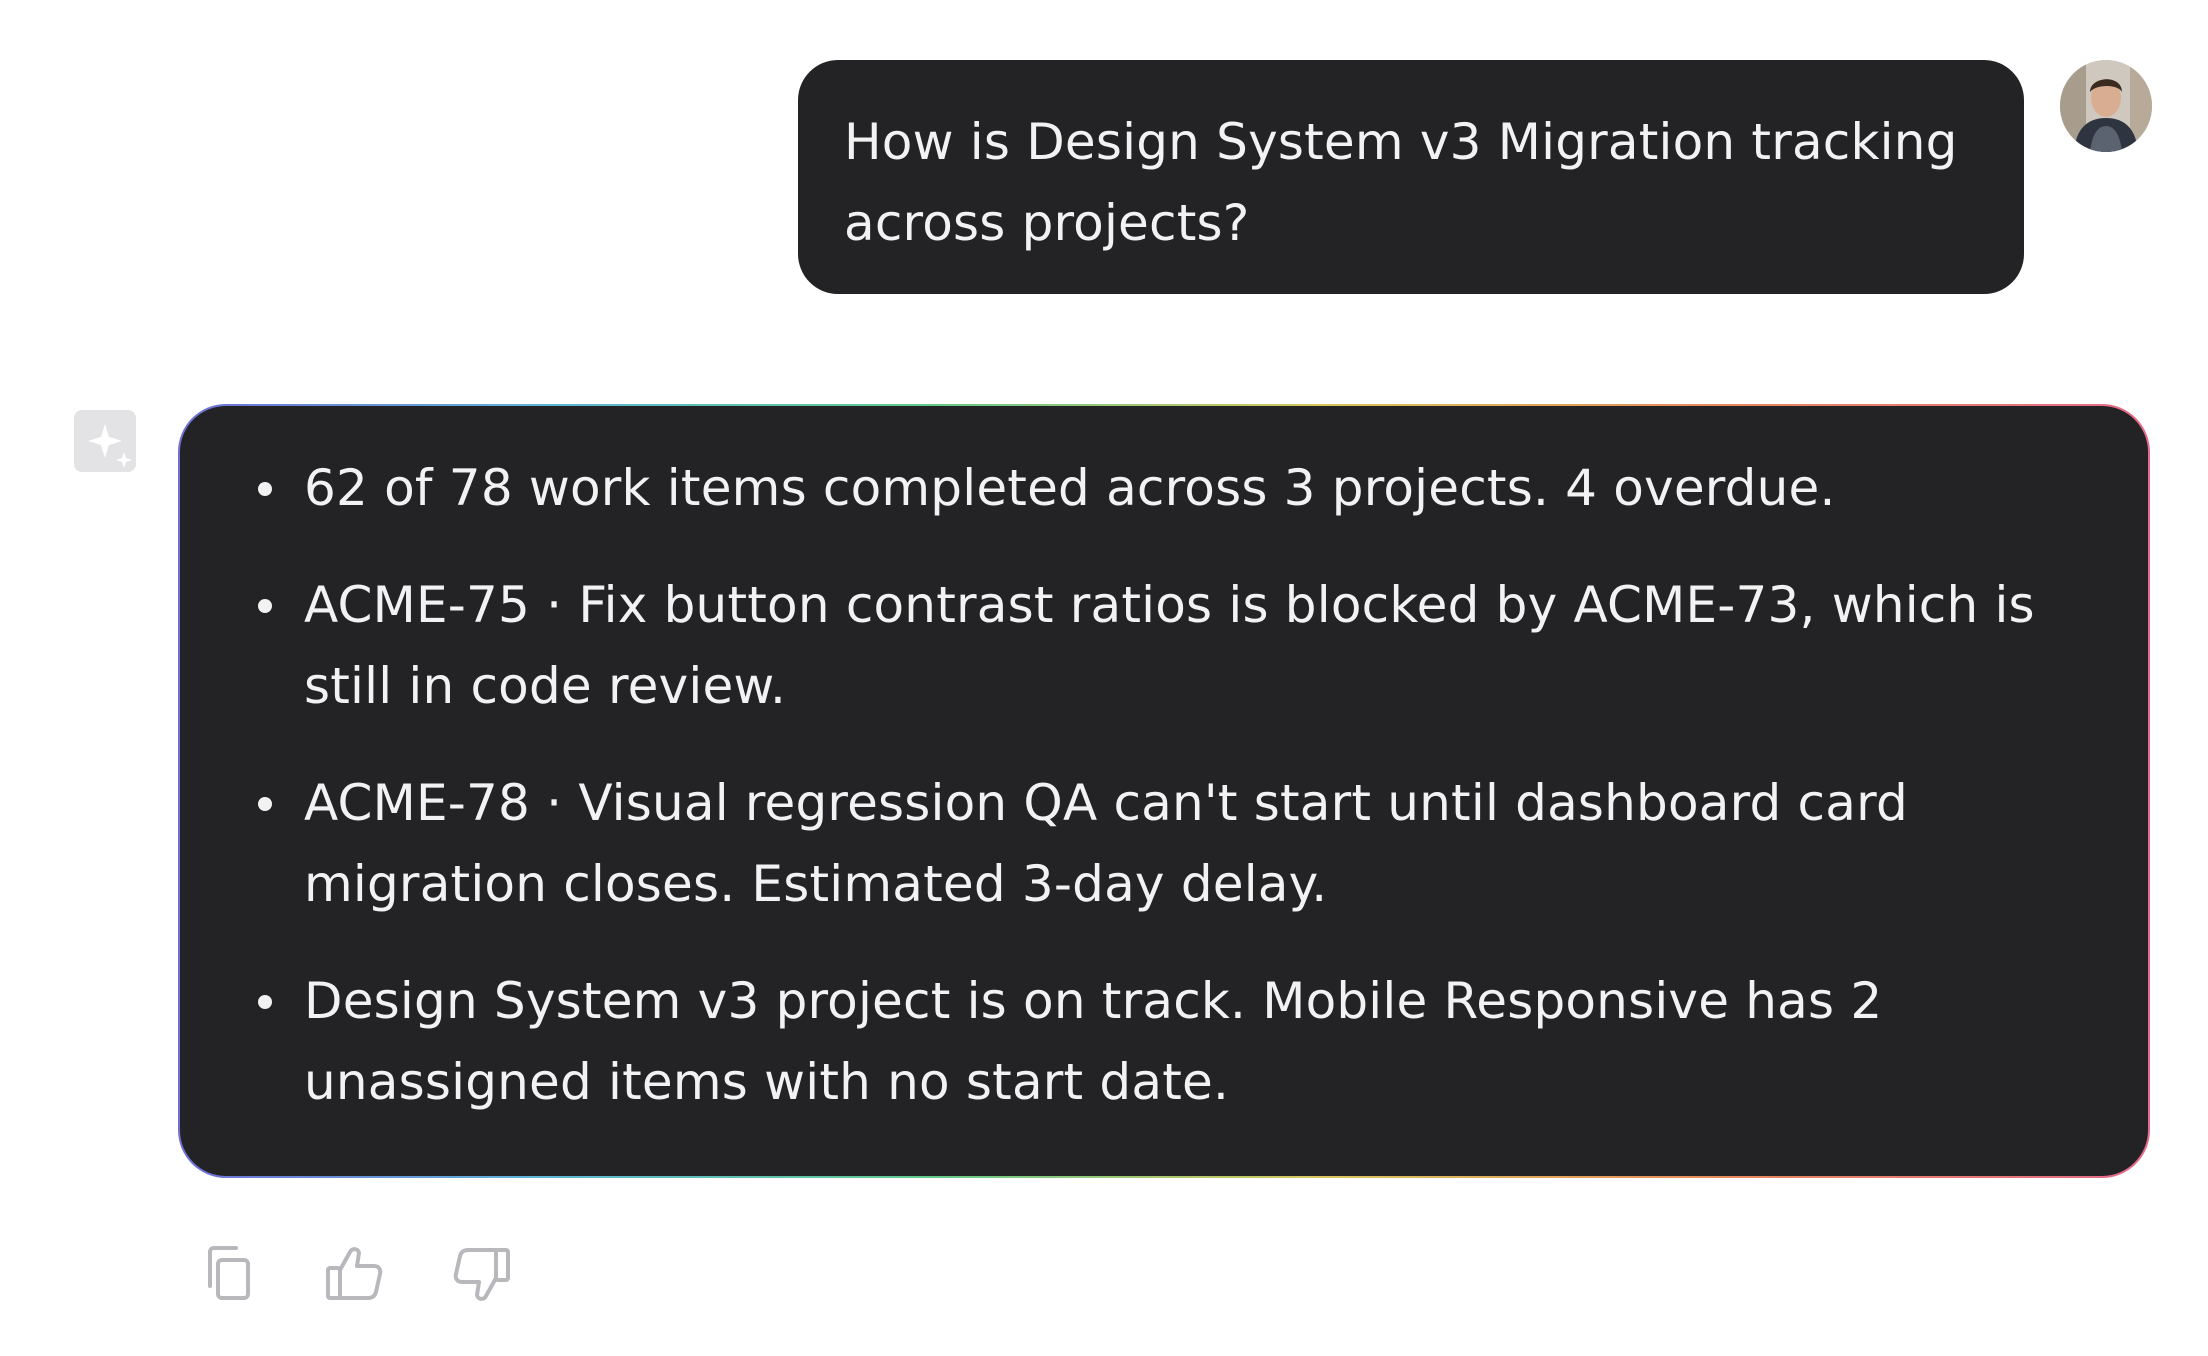 The width and height of the screenshot is (2208, 1356). I want to click on thumbs-up-icon, so click(354, 1273).